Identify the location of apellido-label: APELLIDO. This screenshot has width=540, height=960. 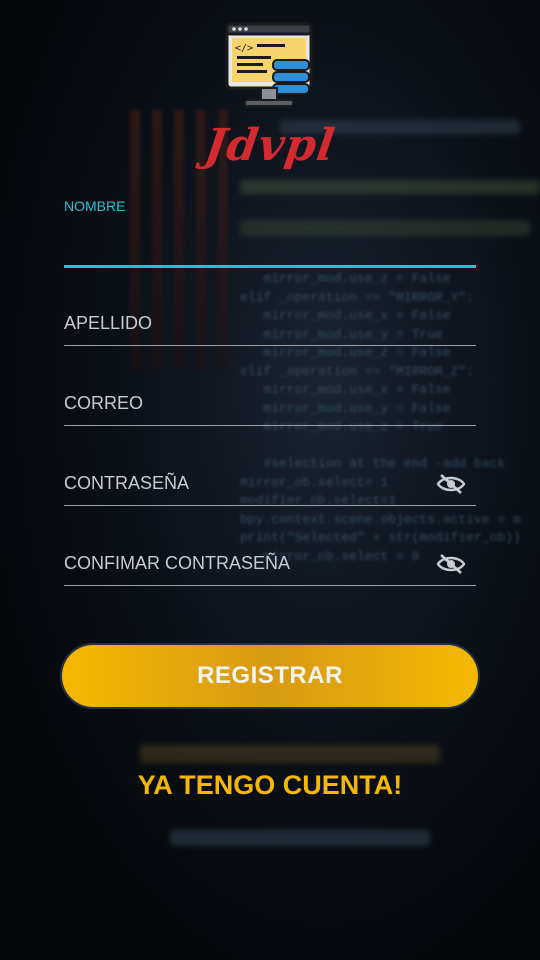
(108, 323).